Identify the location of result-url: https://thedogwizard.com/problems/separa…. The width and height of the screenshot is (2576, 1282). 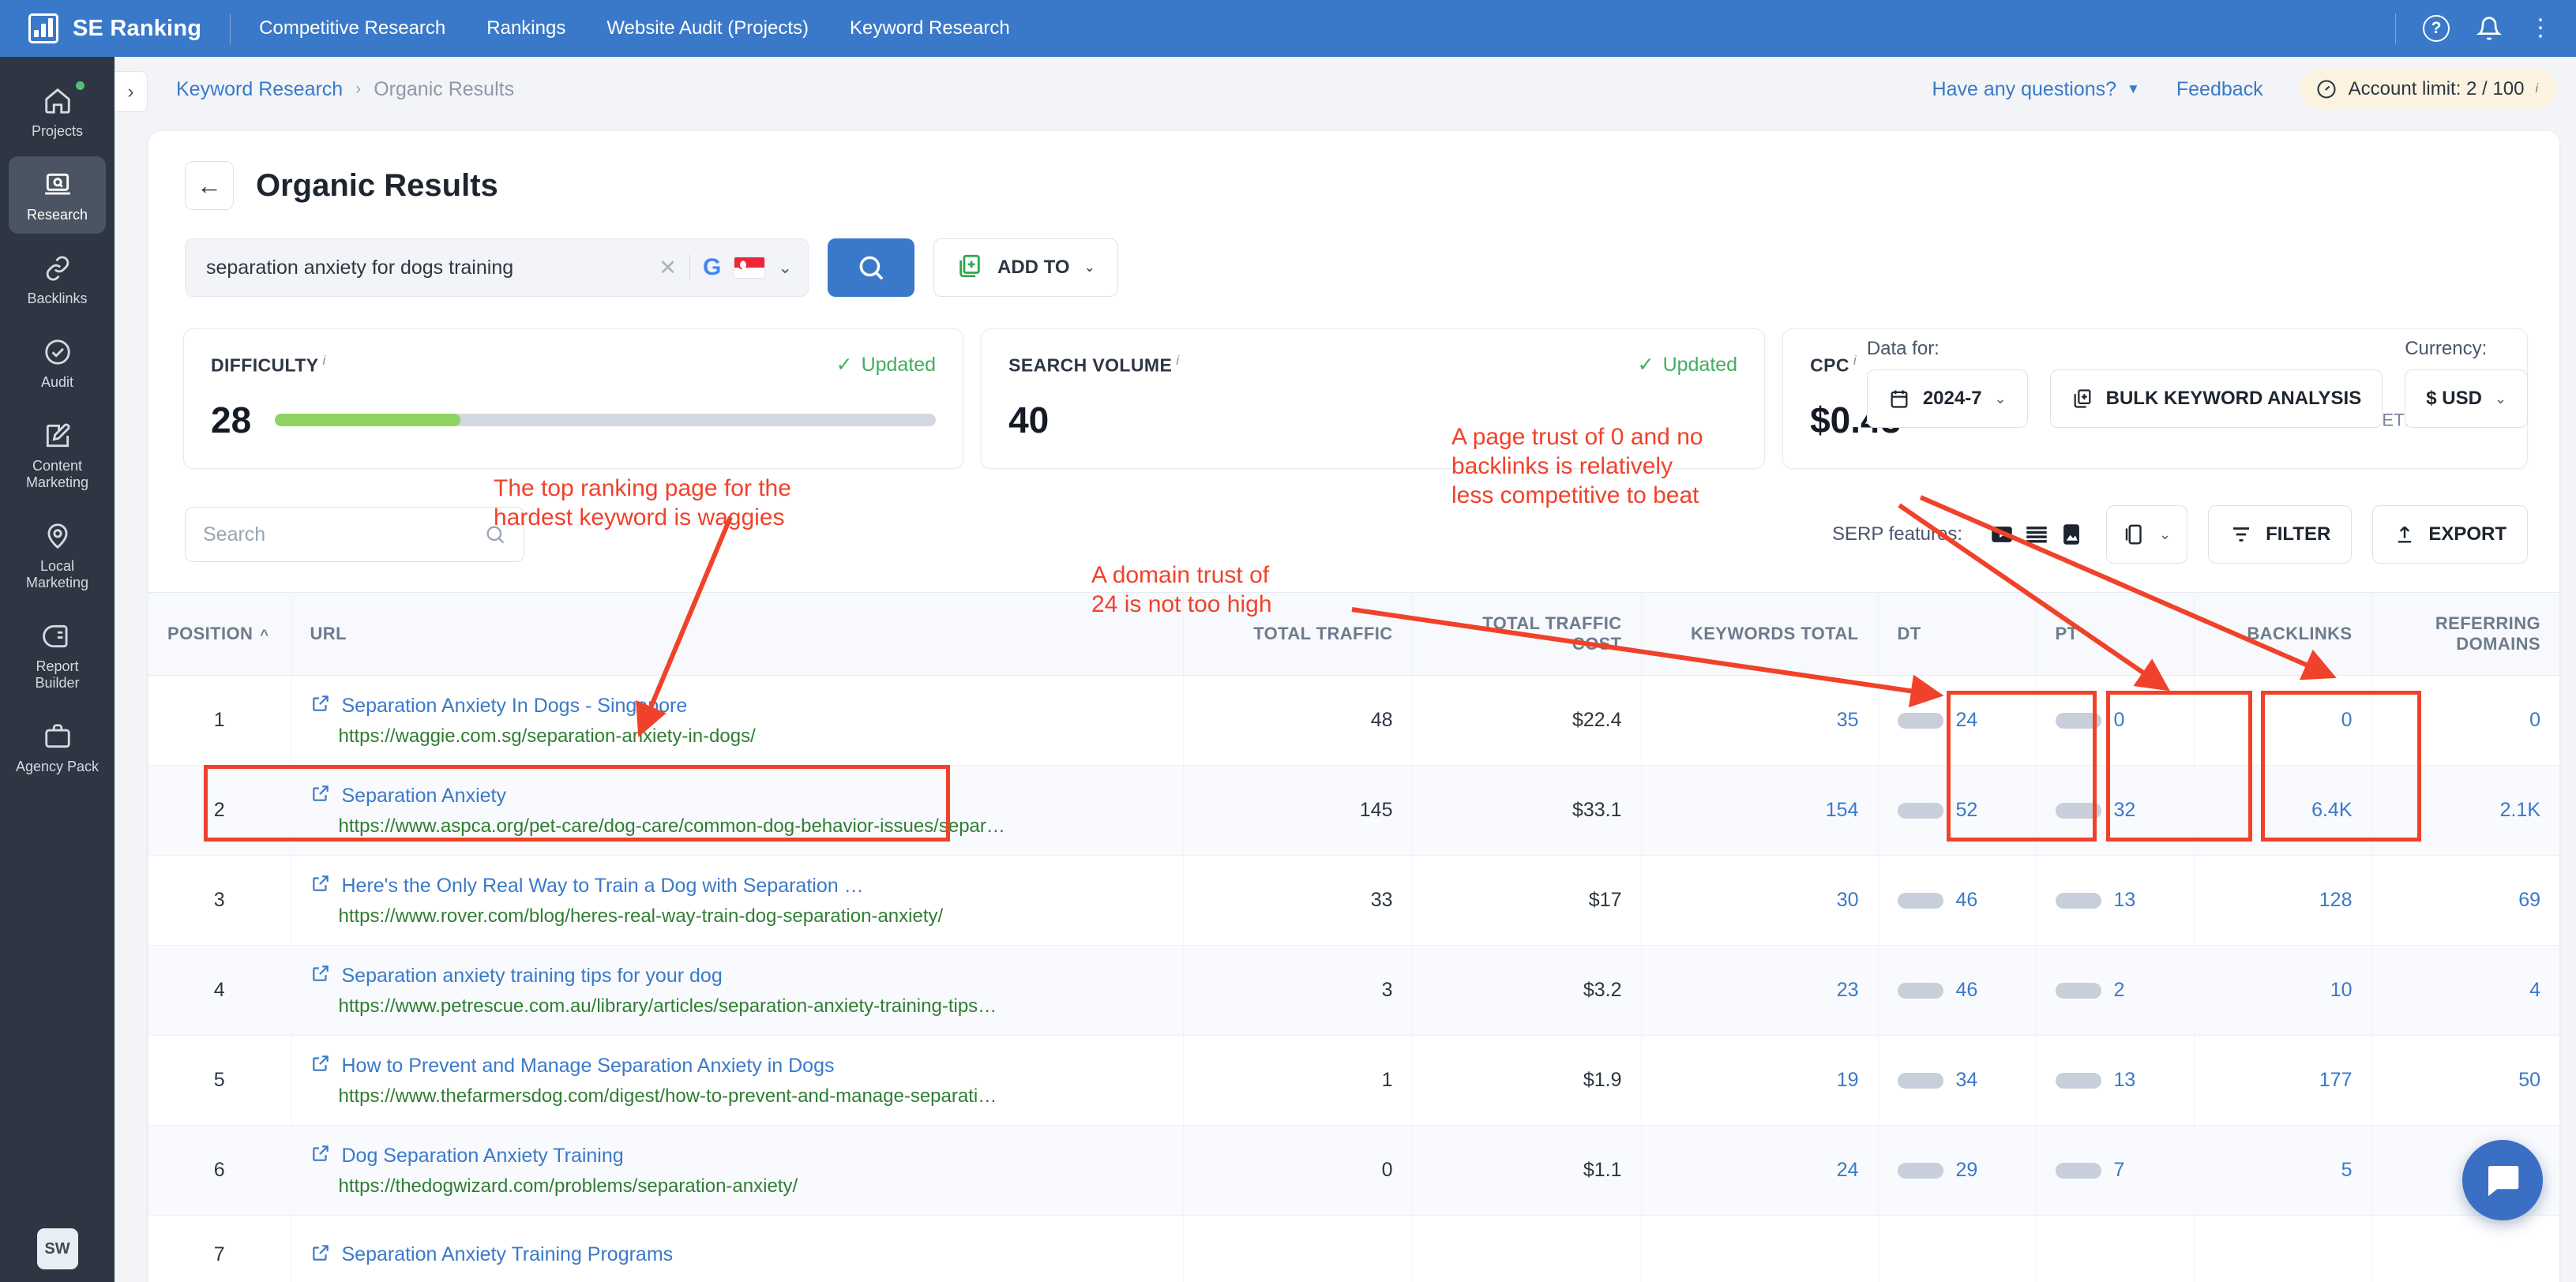
(751, 1186).